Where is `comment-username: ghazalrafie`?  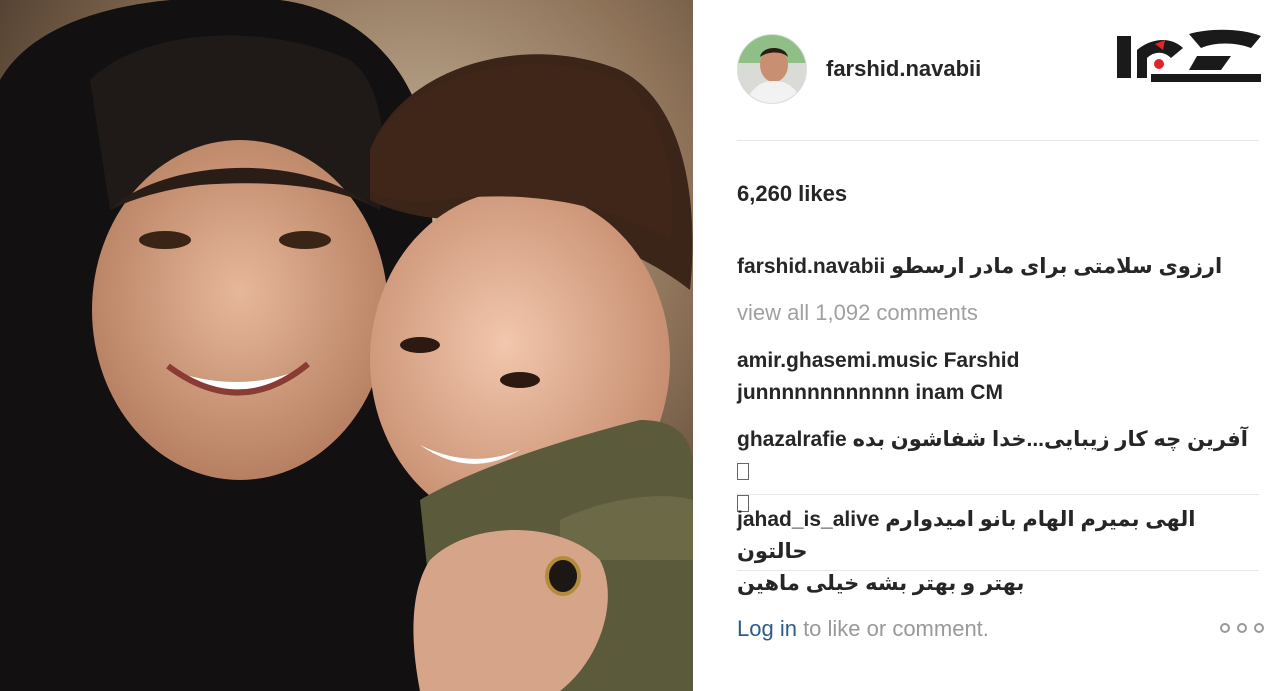 comment-username: ghazalrafie is located at coordinates (792, 439).